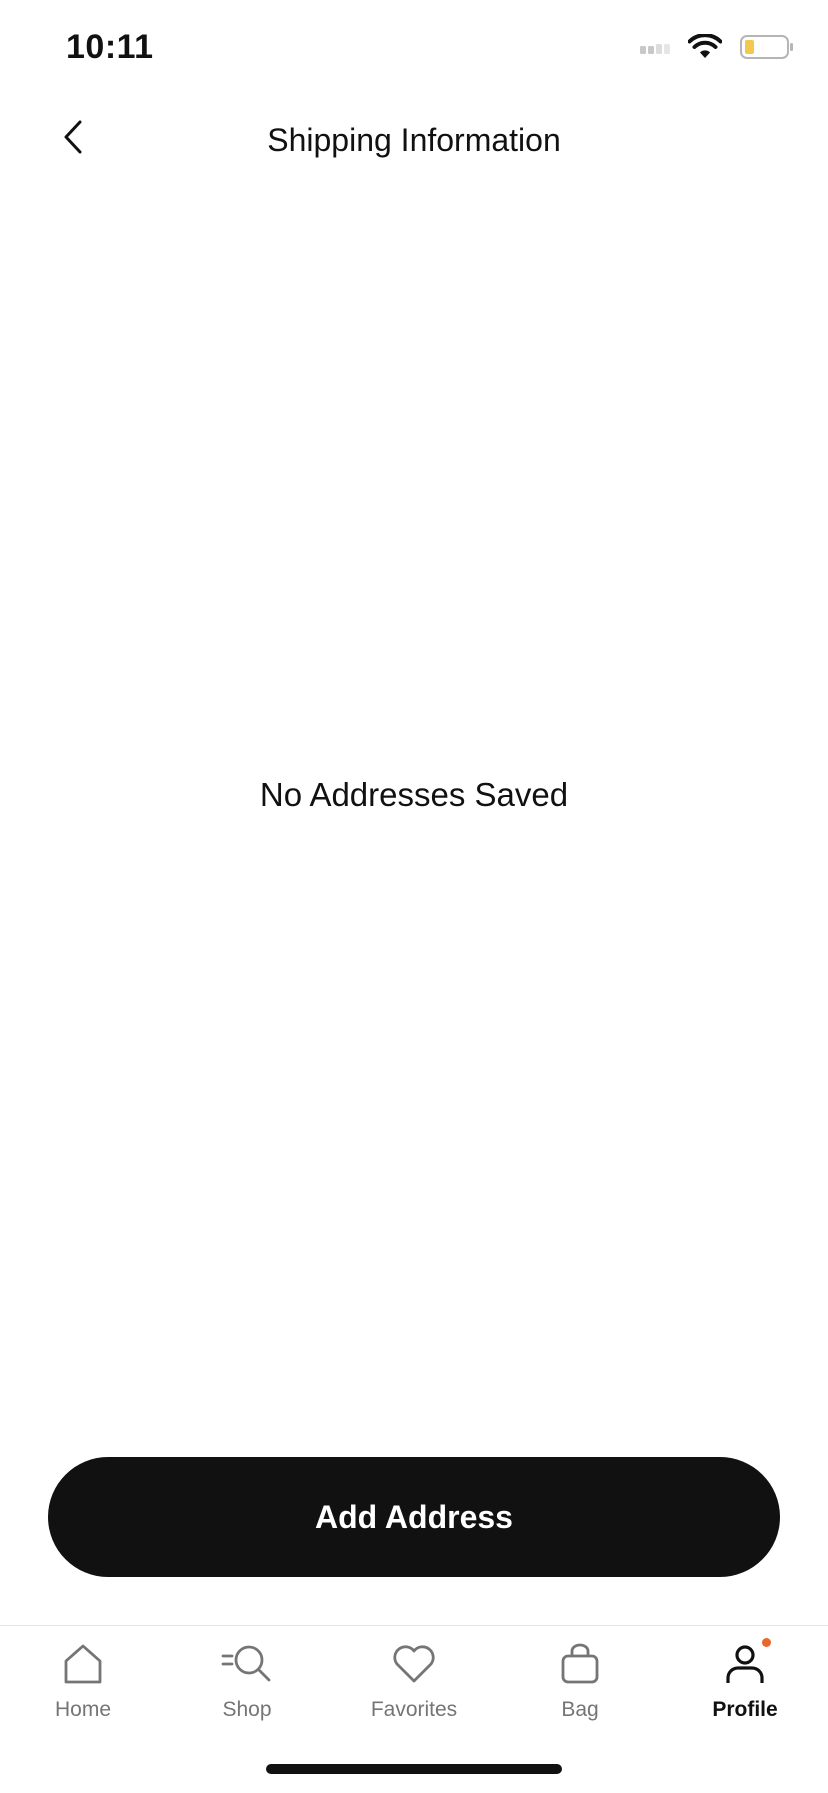 The width and height of the screenshot is (828, 1793). I want to click on heart-icon, so click(414, 1664).